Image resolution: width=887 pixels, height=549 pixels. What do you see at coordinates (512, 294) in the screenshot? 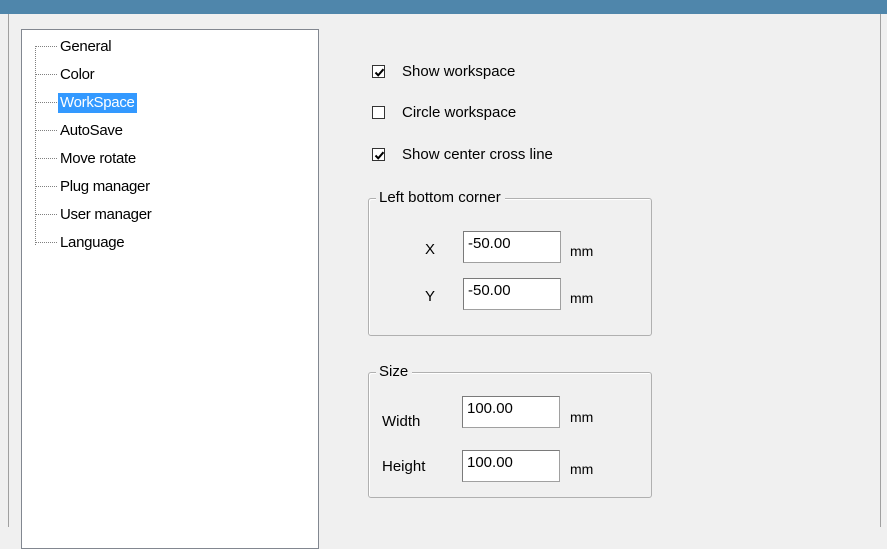
I see `y-input: -50.00` at bounding box center [512, 294].